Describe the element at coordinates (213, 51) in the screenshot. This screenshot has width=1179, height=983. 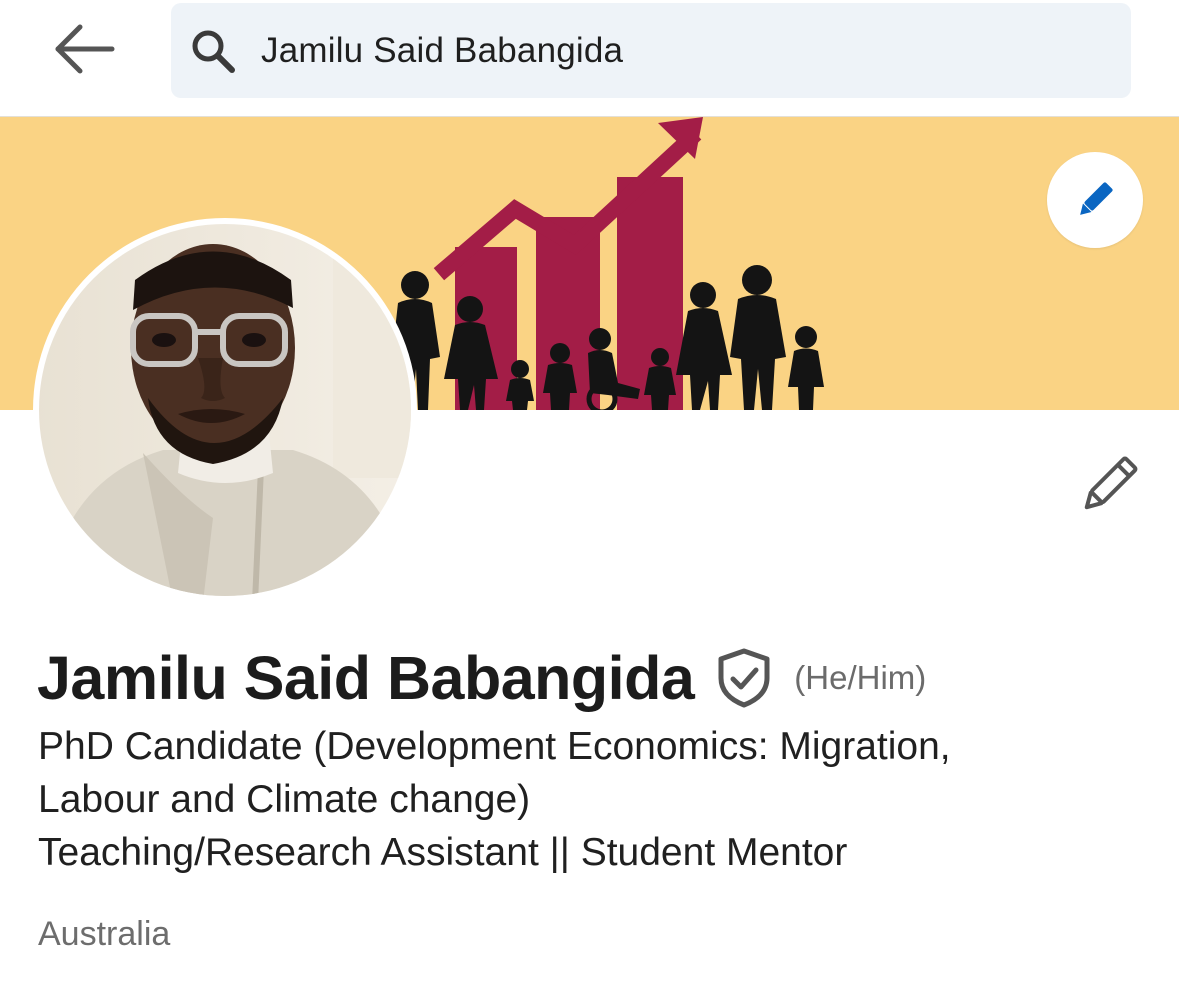
I see `search-icon` at that location.